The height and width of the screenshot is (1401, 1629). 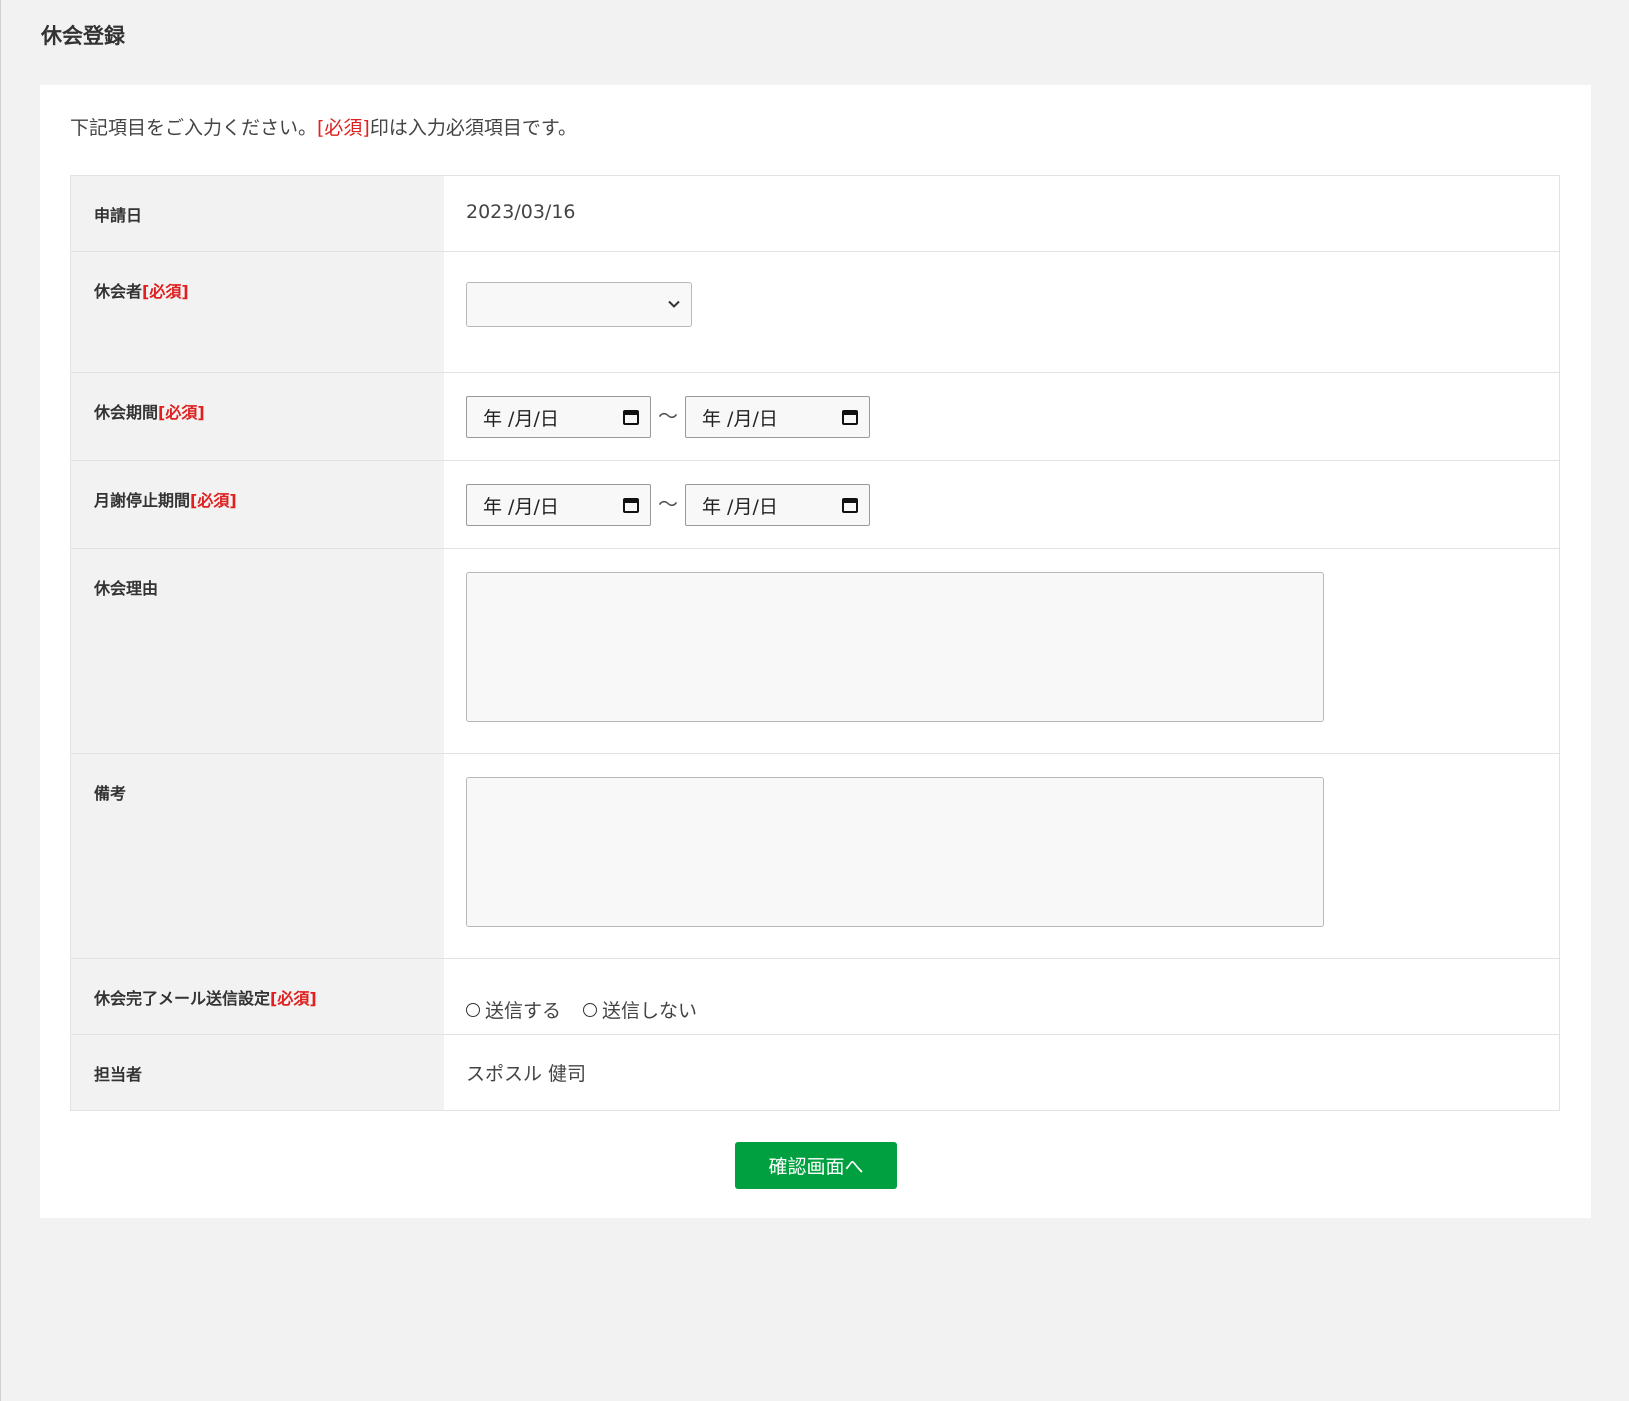 I want to click on leave-period-label: 休会期間[必須], so click(x=257, y=416).